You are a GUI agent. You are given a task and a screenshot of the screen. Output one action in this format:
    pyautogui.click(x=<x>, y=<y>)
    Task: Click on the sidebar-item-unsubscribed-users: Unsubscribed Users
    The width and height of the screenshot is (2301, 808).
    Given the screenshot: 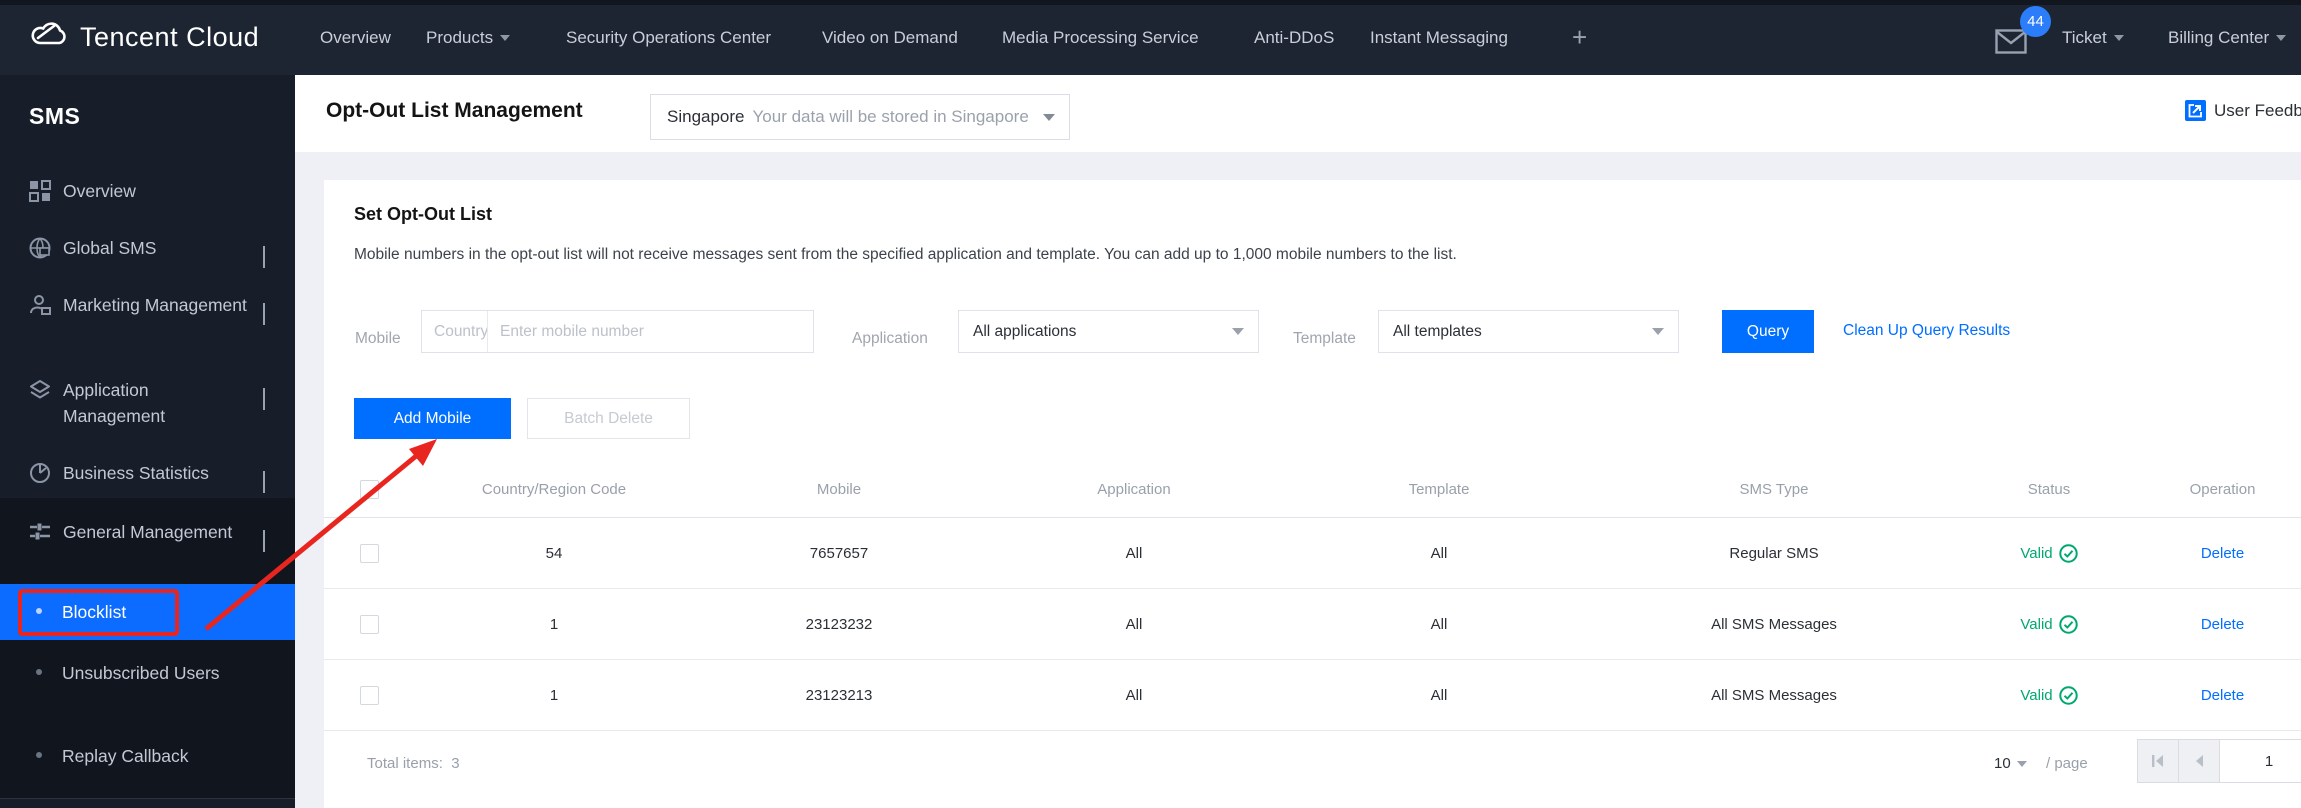 What is the action you would take?
    pyautogui.click(x=147, y=673)
    